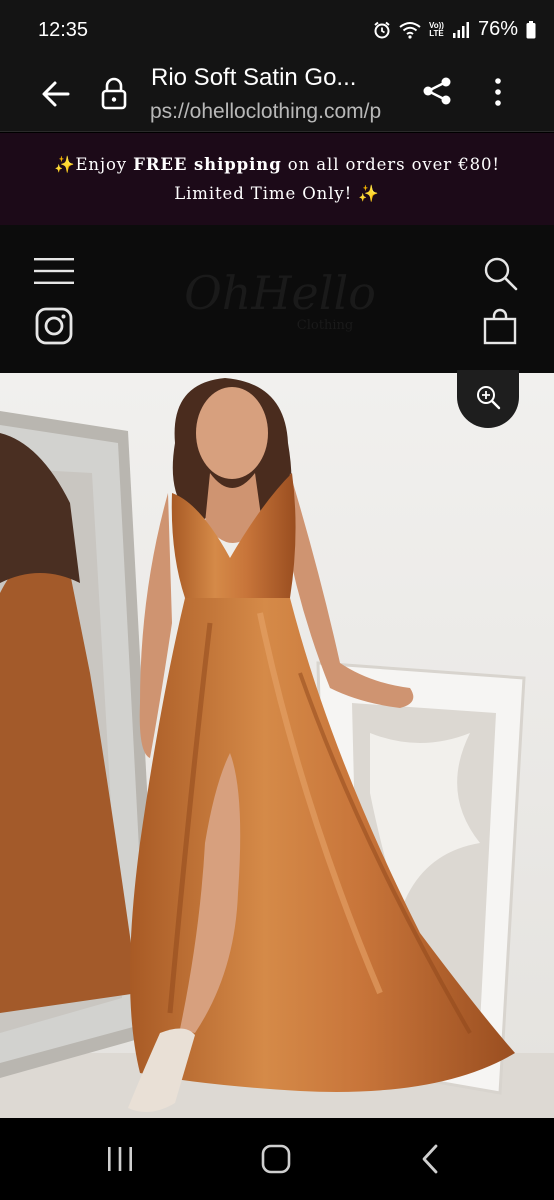  I want to click on status-bar: 12:35 Vo)) LTE 76%, so click(277, 29).